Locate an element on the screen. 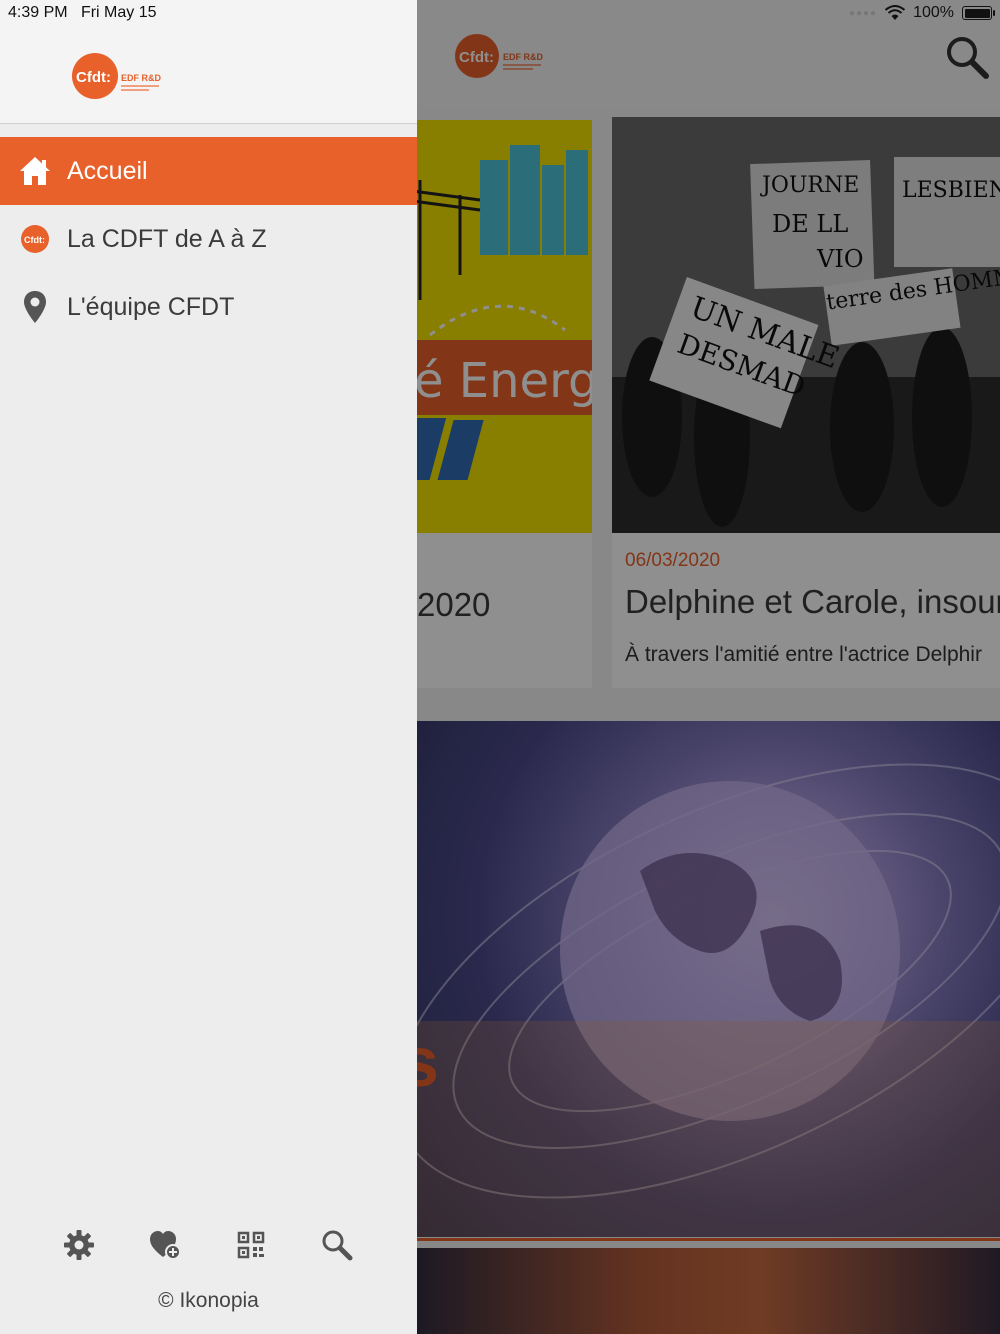 This screenshot has height=1334, width=1000. cfdt-logo-icon: Cfdt: is located at coordinates (35, 239).